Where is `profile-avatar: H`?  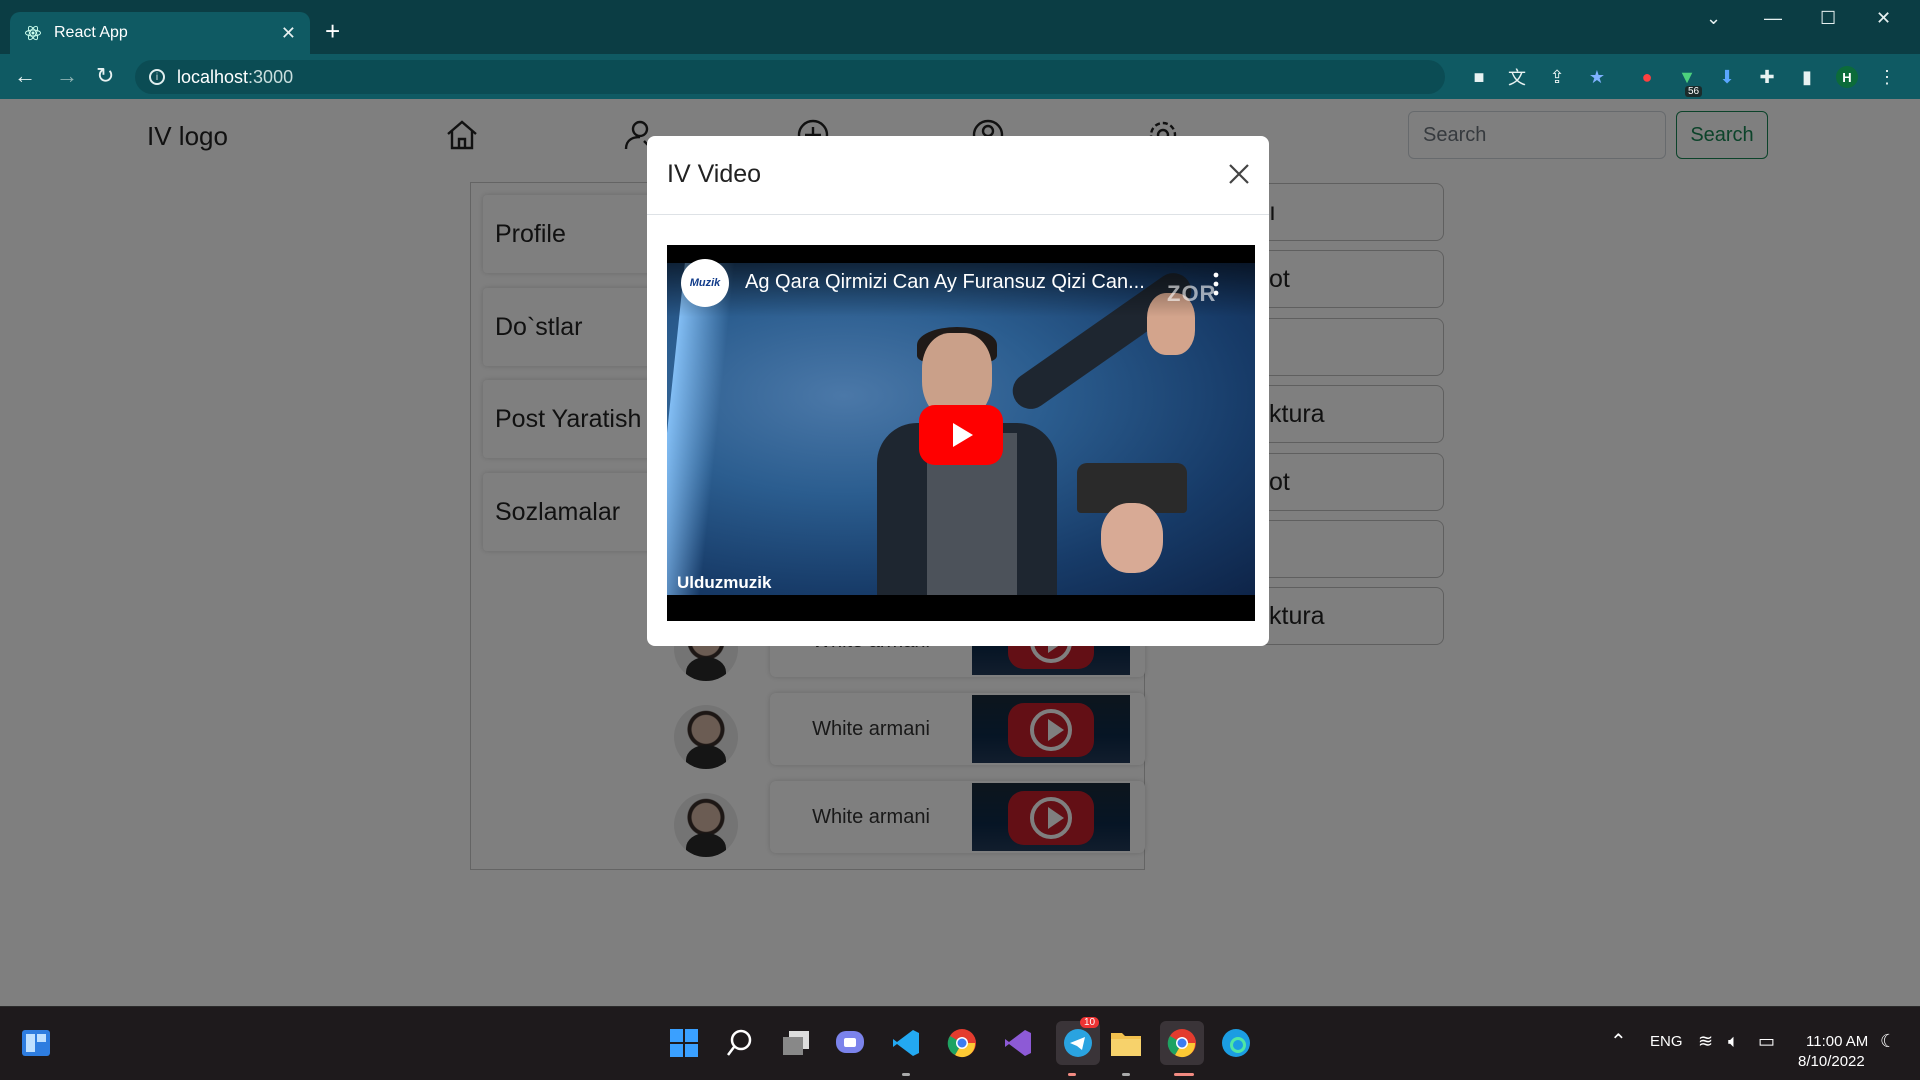
profile-avatar: H is located at coordinates (1847, 77).